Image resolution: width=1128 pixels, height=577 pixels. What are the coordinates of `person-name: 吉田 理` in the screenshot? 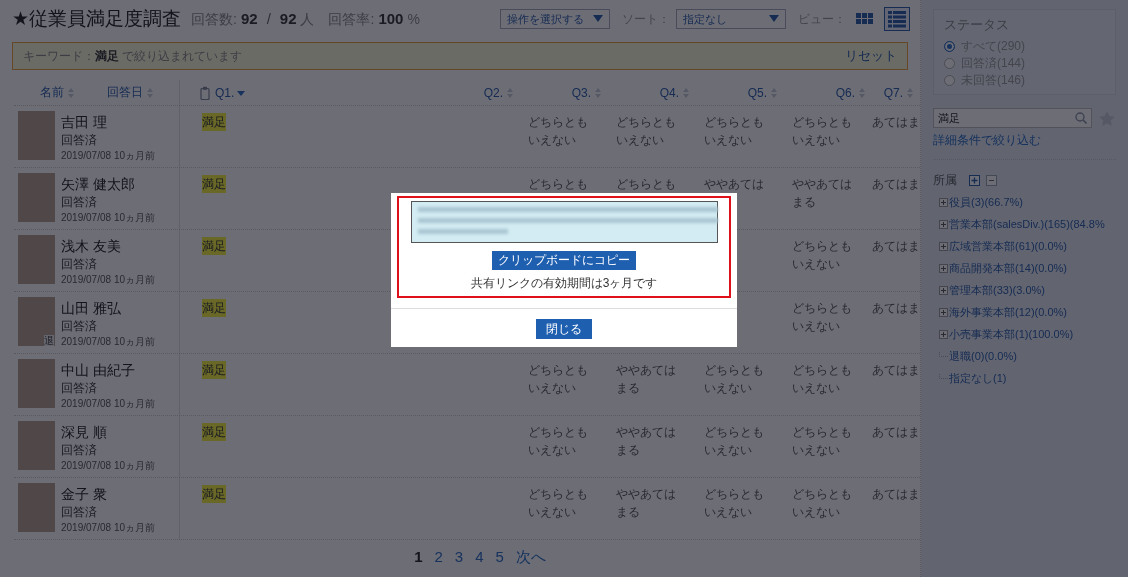 It's located at (108, 122).